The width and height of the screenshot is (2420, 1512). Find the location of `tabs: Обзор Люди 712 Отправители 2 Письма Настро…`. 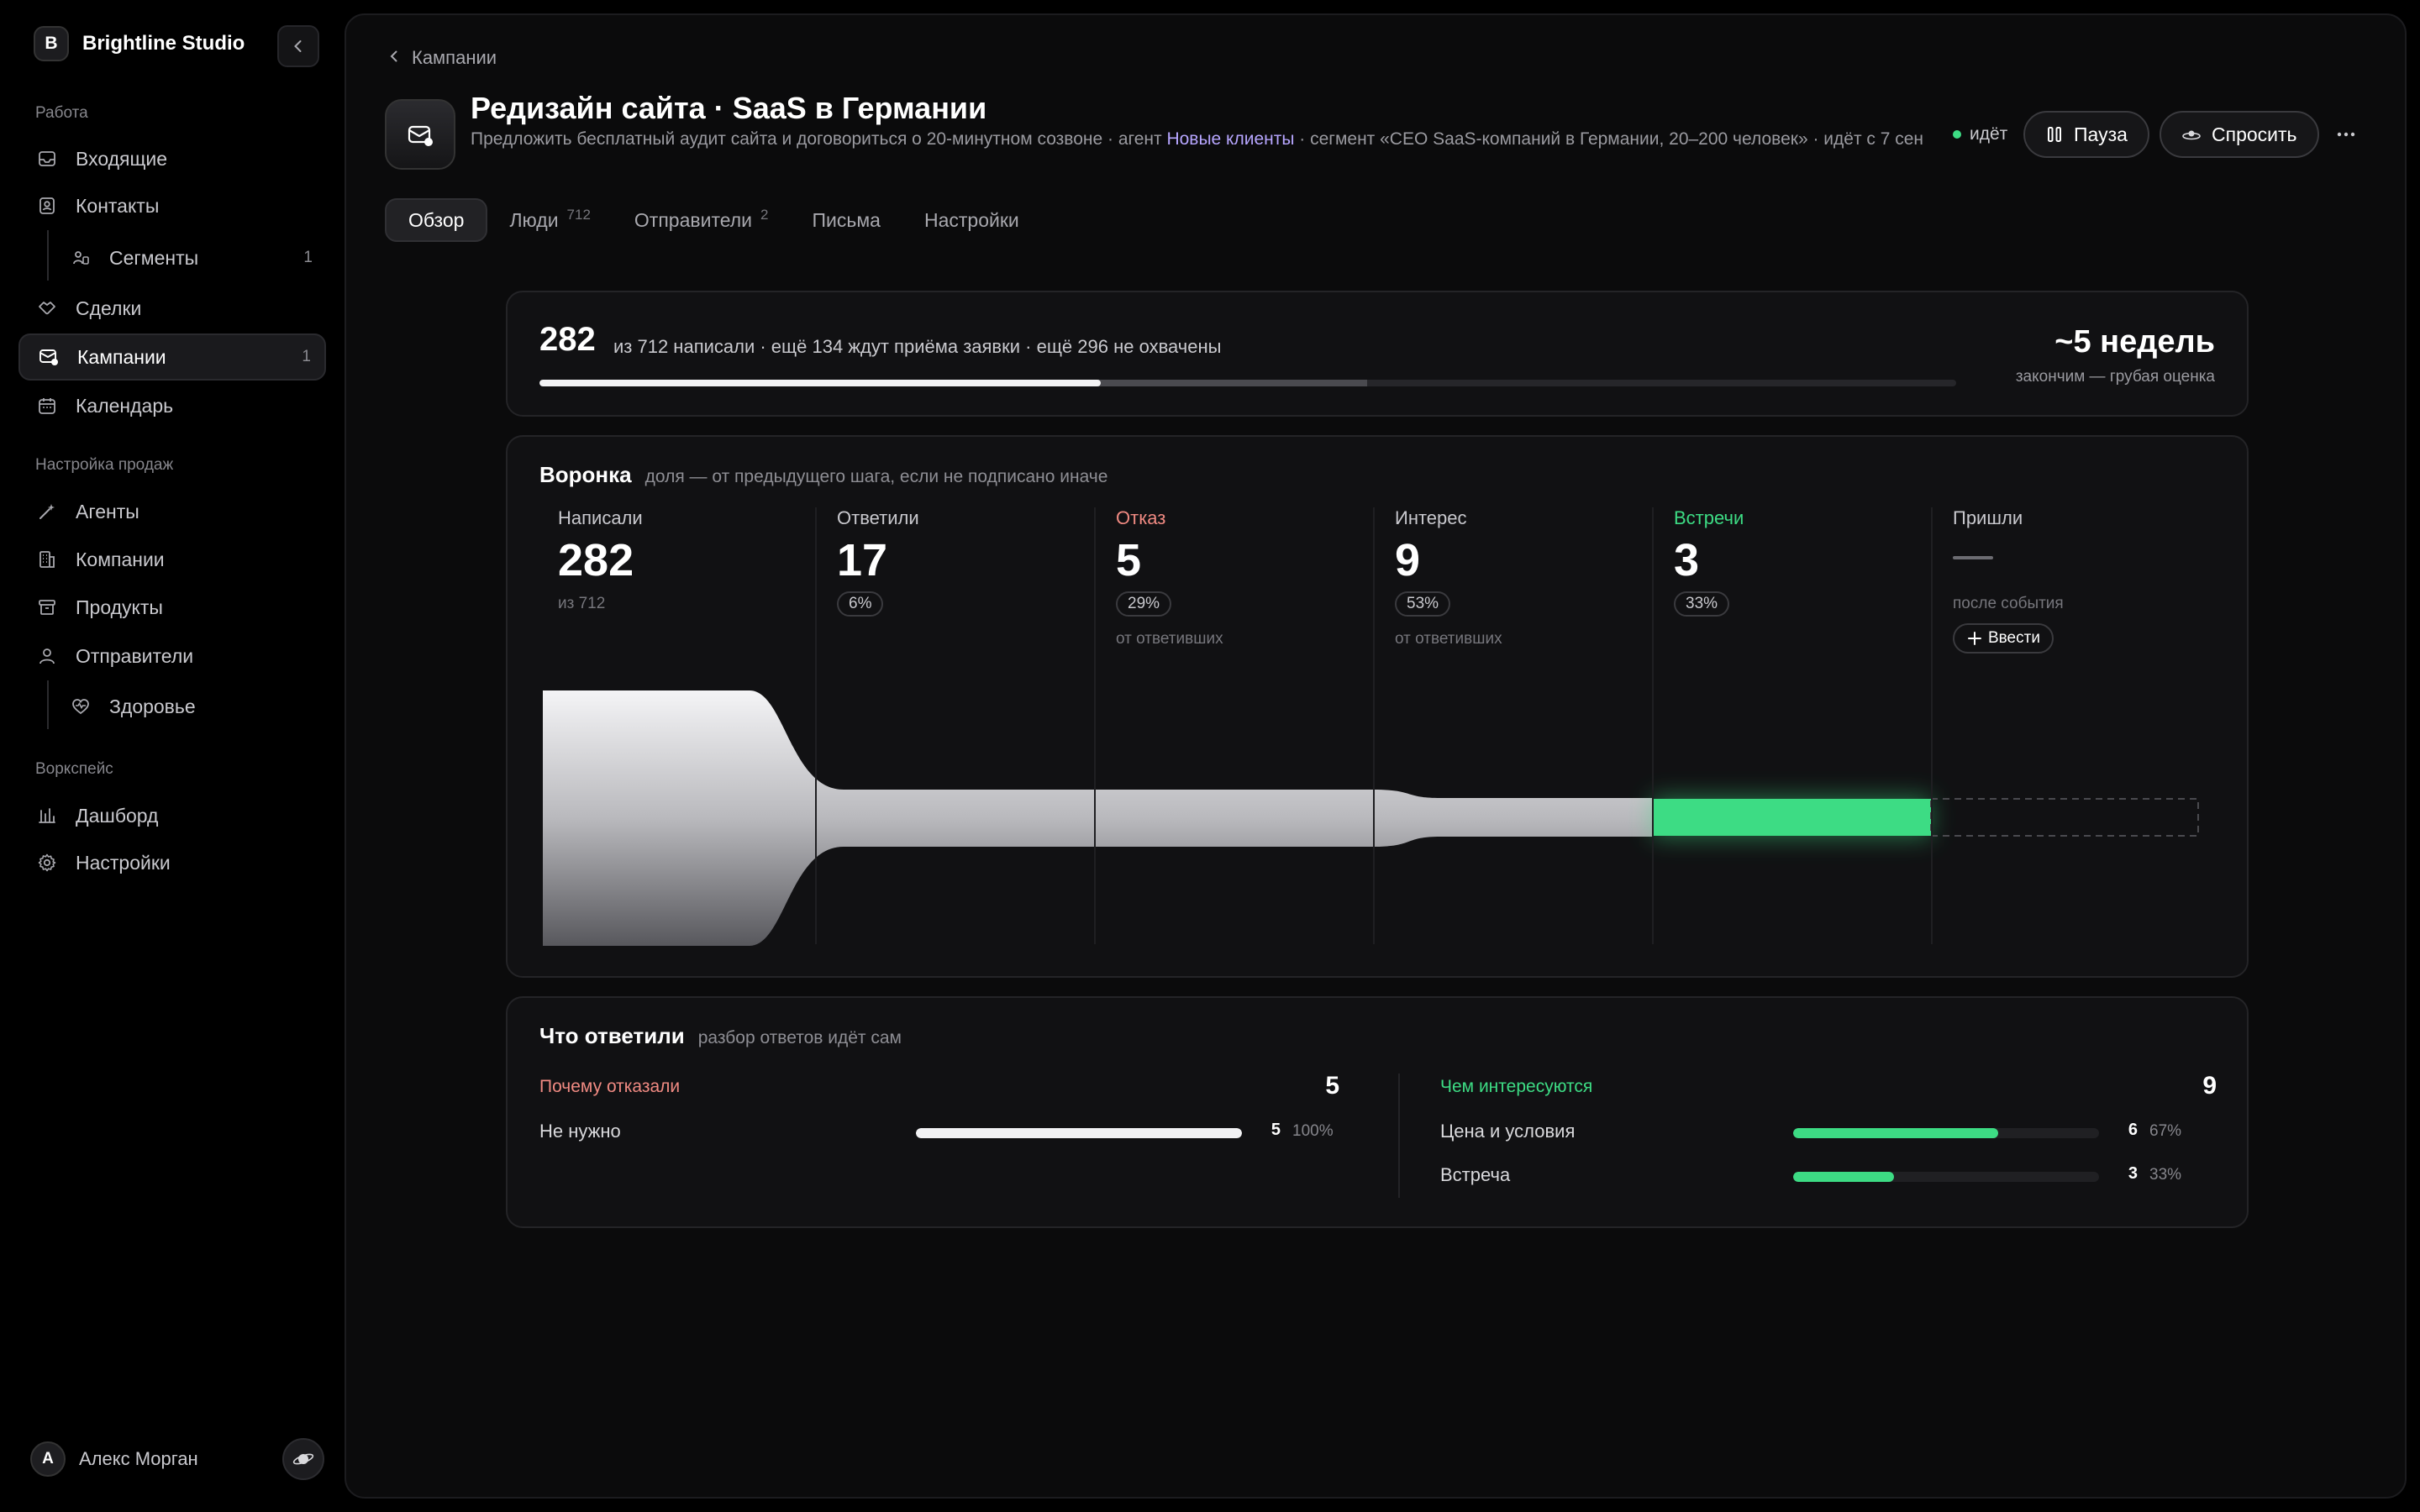

tabs: Обзор Люди 712 Отправители 2 Письма Настро… is located at coordinates (713, 220).